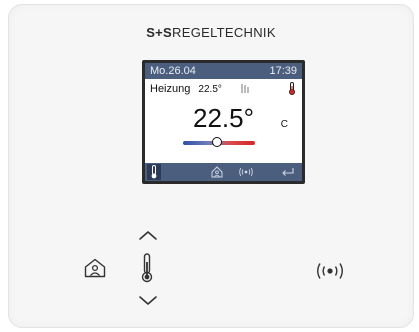  I want to click on brand-name-part1: S+S, so click(159, 32).